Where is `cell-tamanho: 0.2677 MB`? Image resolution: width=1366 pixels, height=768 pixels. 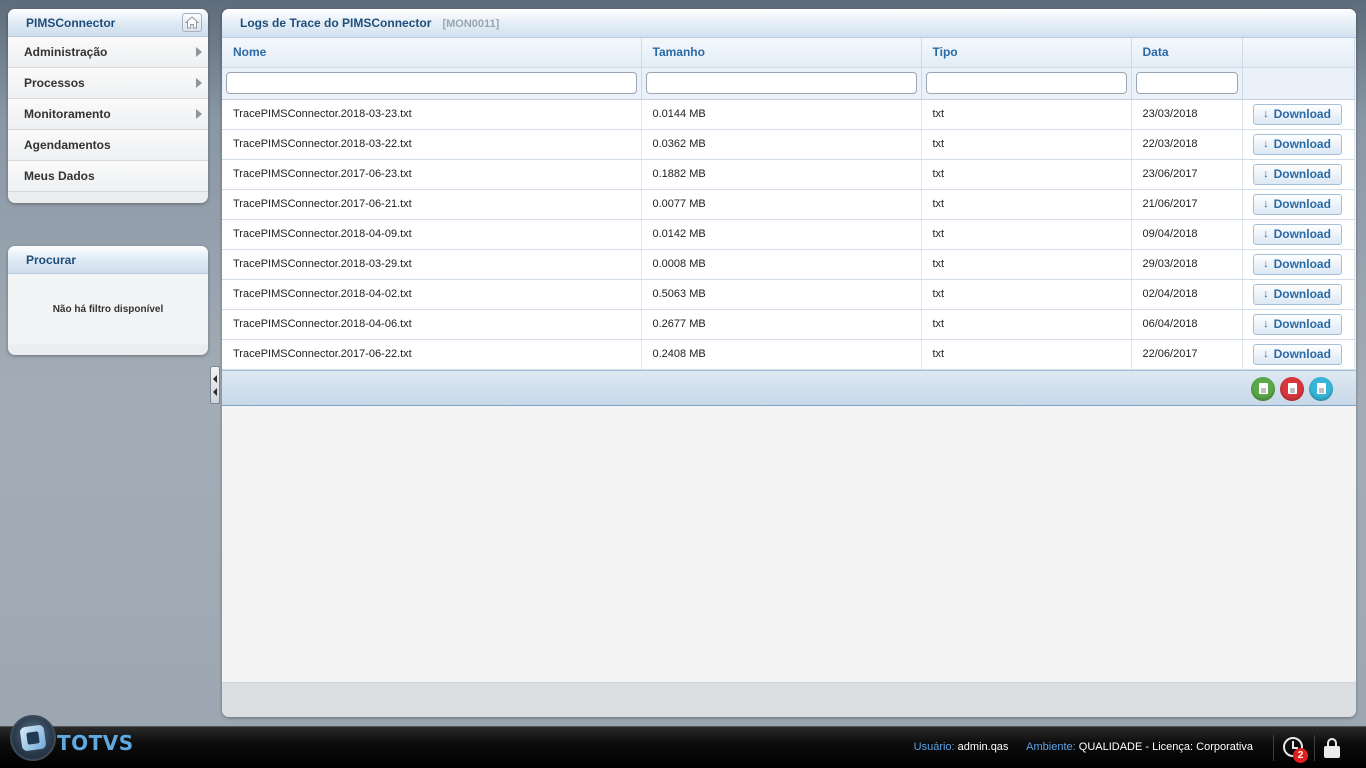 cell-tamanho: 0.2677 MB is located at coordinates (781, 324).